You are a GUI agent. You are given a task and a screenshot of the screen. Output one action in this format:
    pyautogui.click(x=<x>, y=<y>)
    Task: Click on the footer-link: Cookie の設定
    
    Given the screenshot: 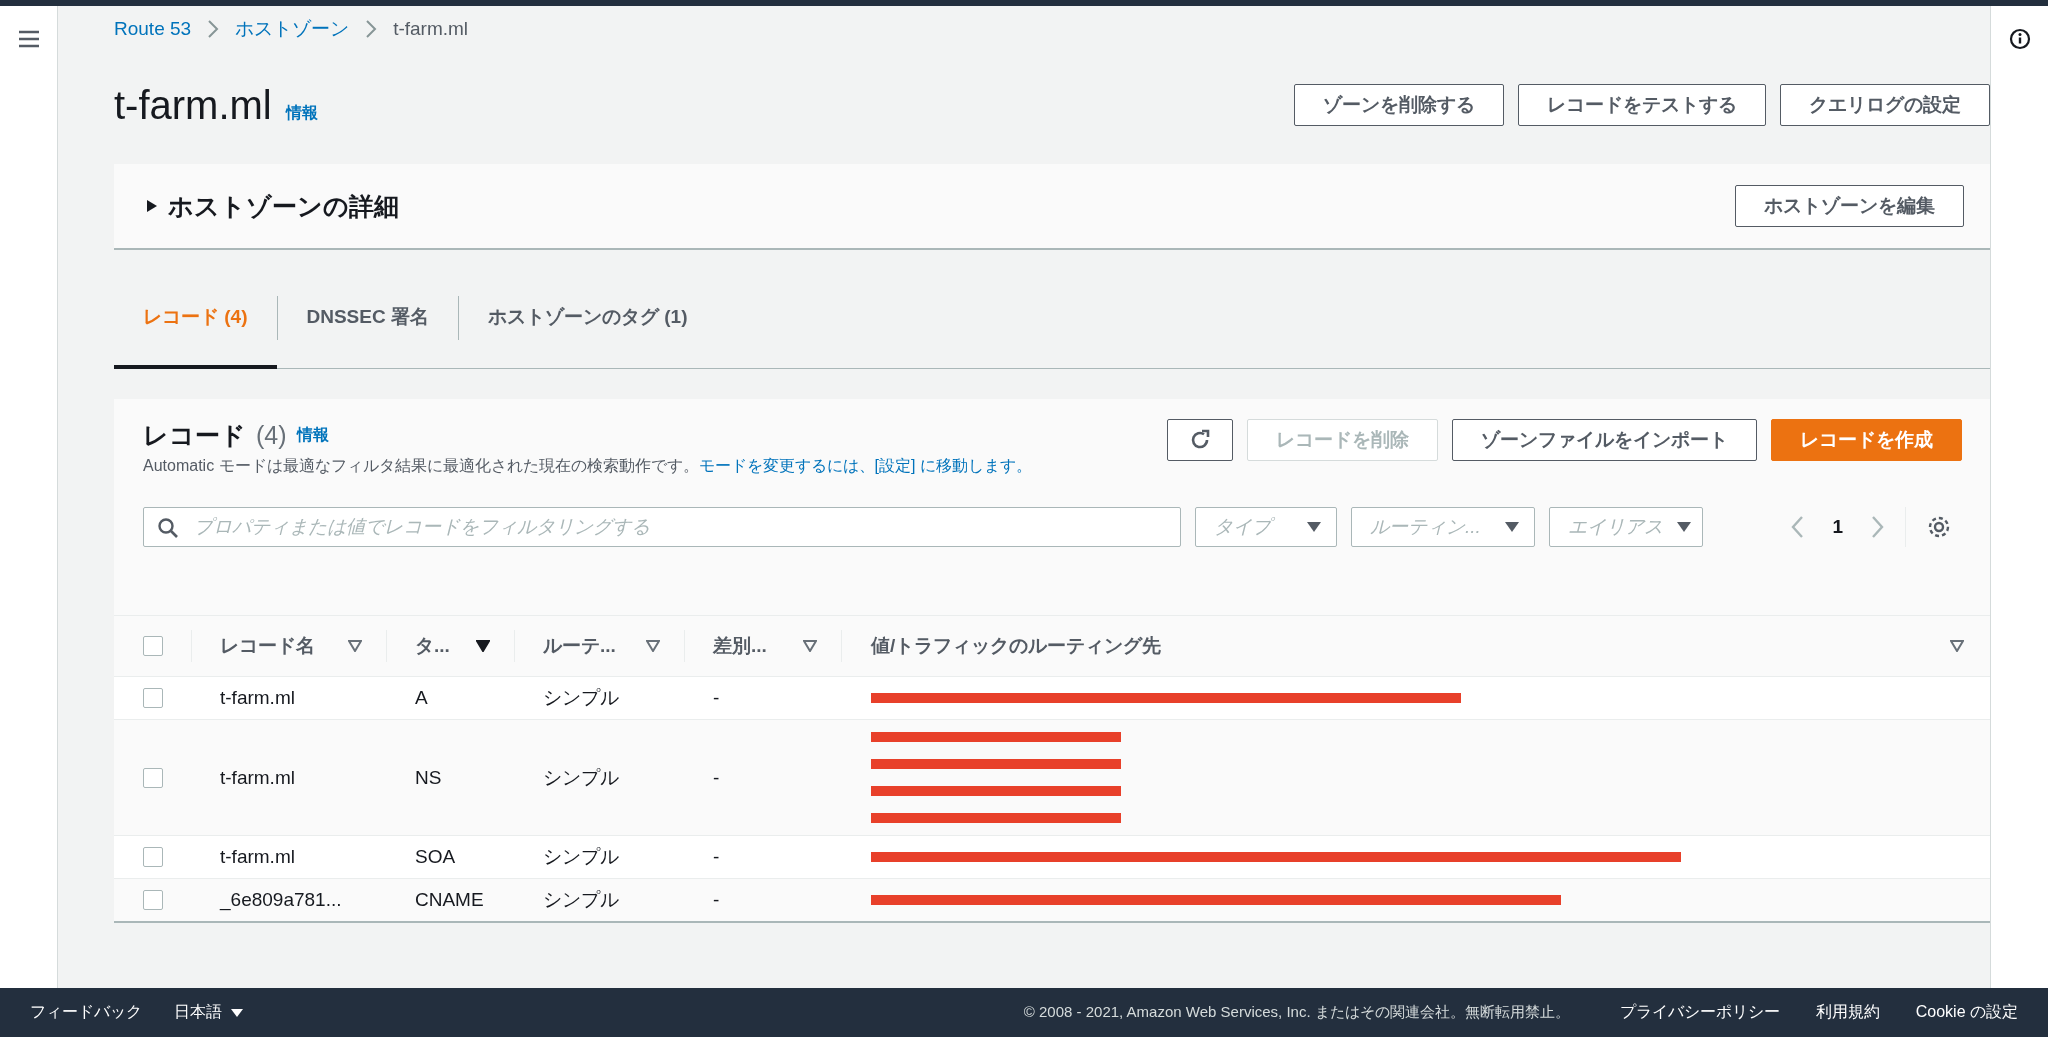 What is the action you would take?
    pyautogui.click(x=1966, y=1012)
    